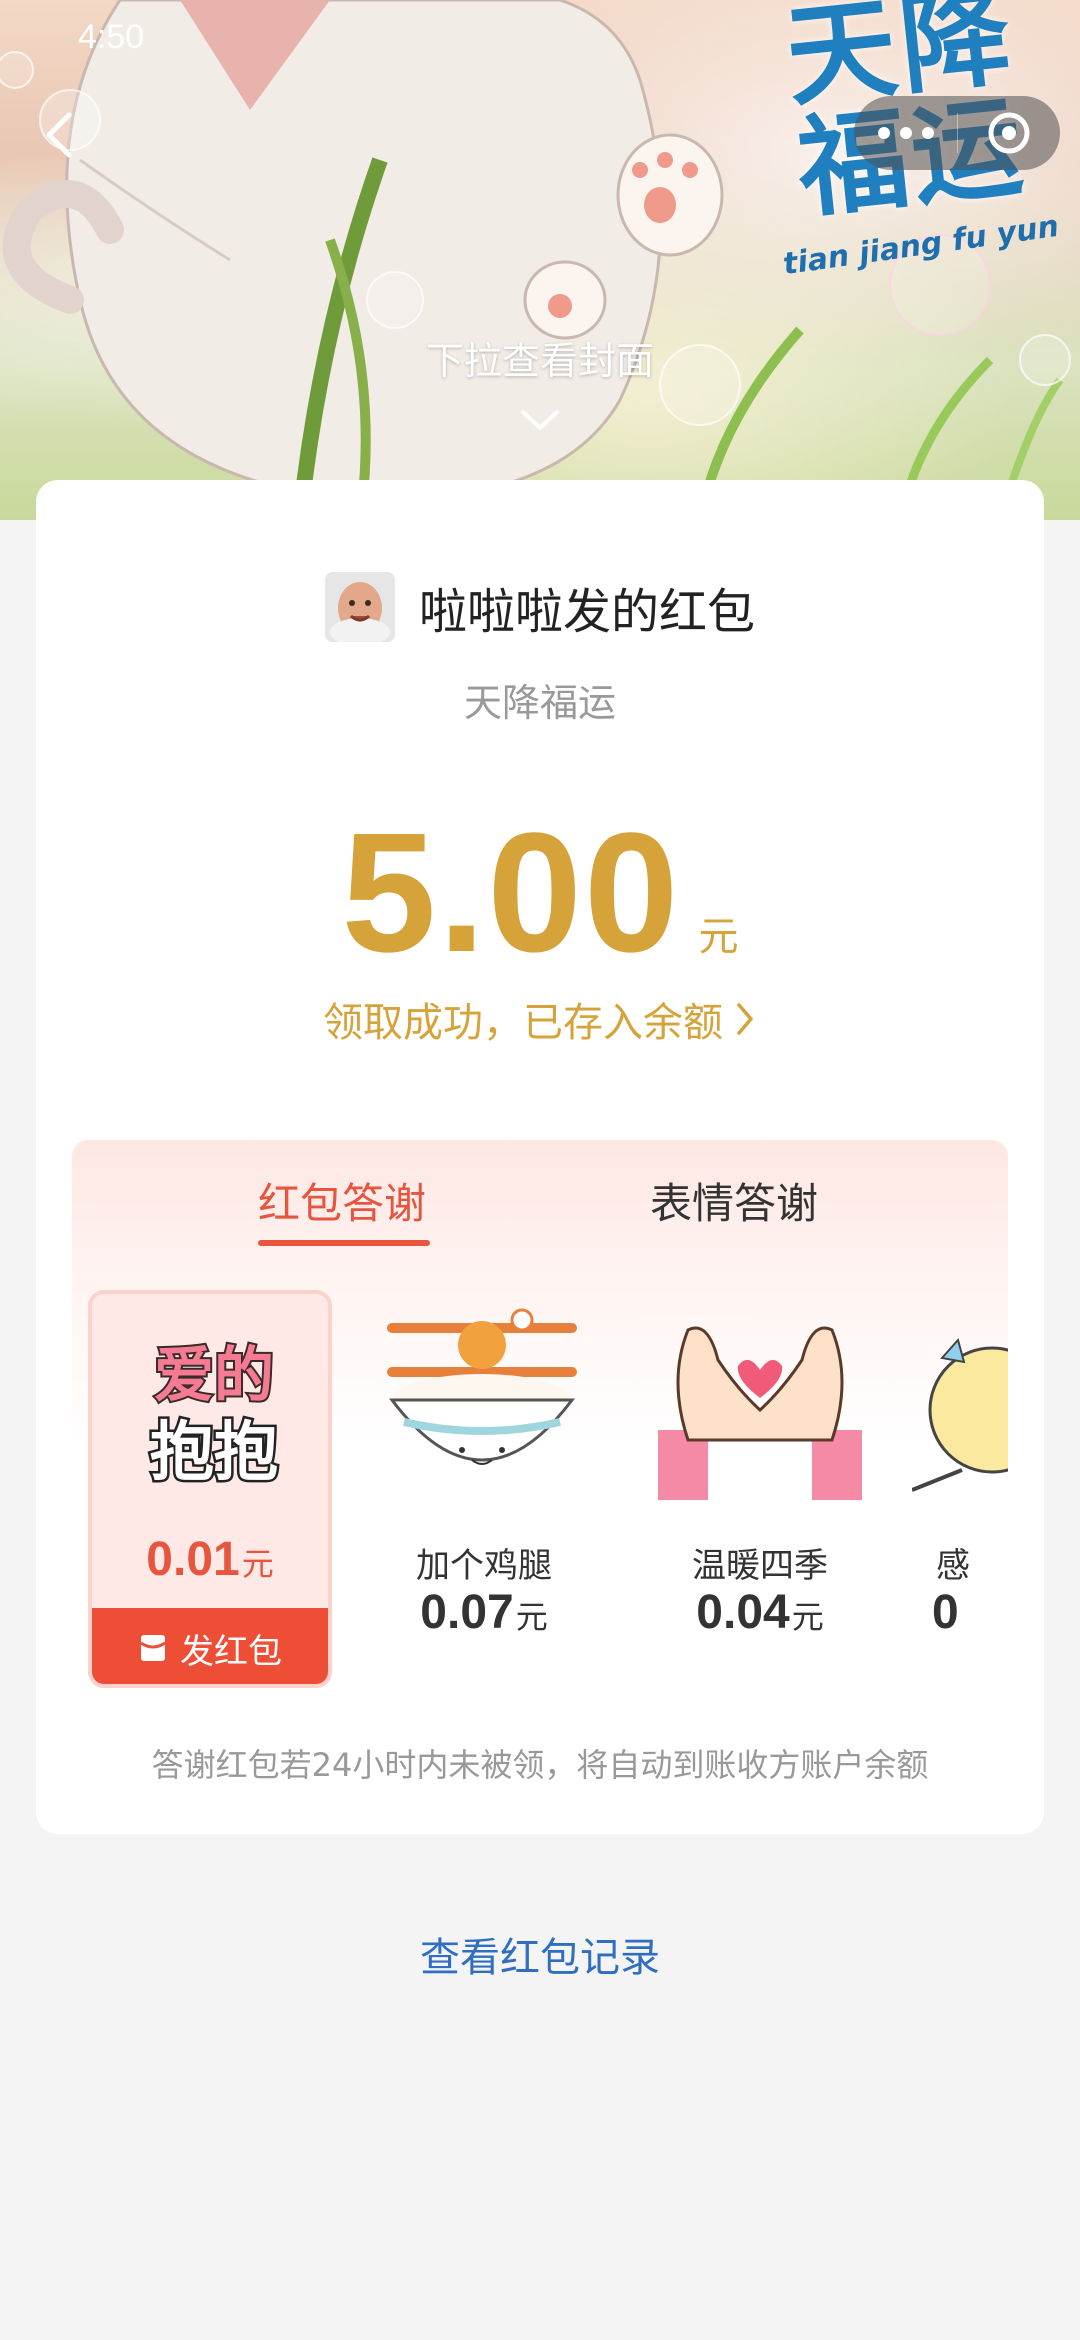  Describe the element at coordinates (540, 357) in the screenshot. I see `pull-hint: 下拉查看封面` at that location.